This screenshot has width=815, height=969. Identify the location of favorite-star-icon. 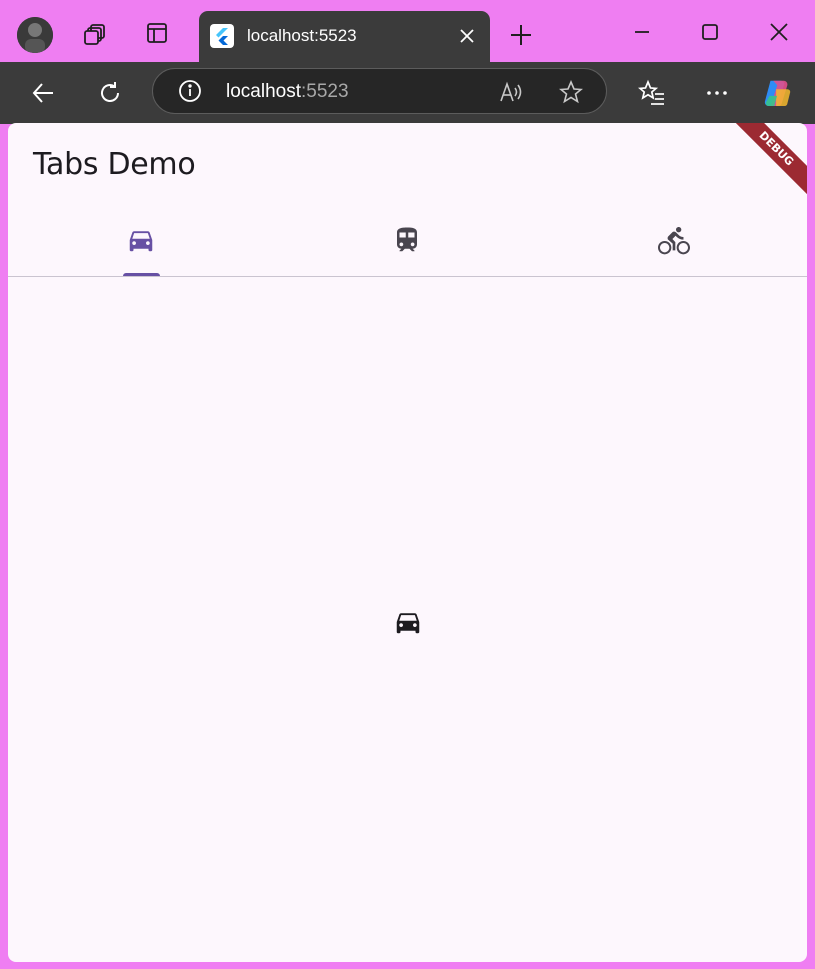
(571, 94).